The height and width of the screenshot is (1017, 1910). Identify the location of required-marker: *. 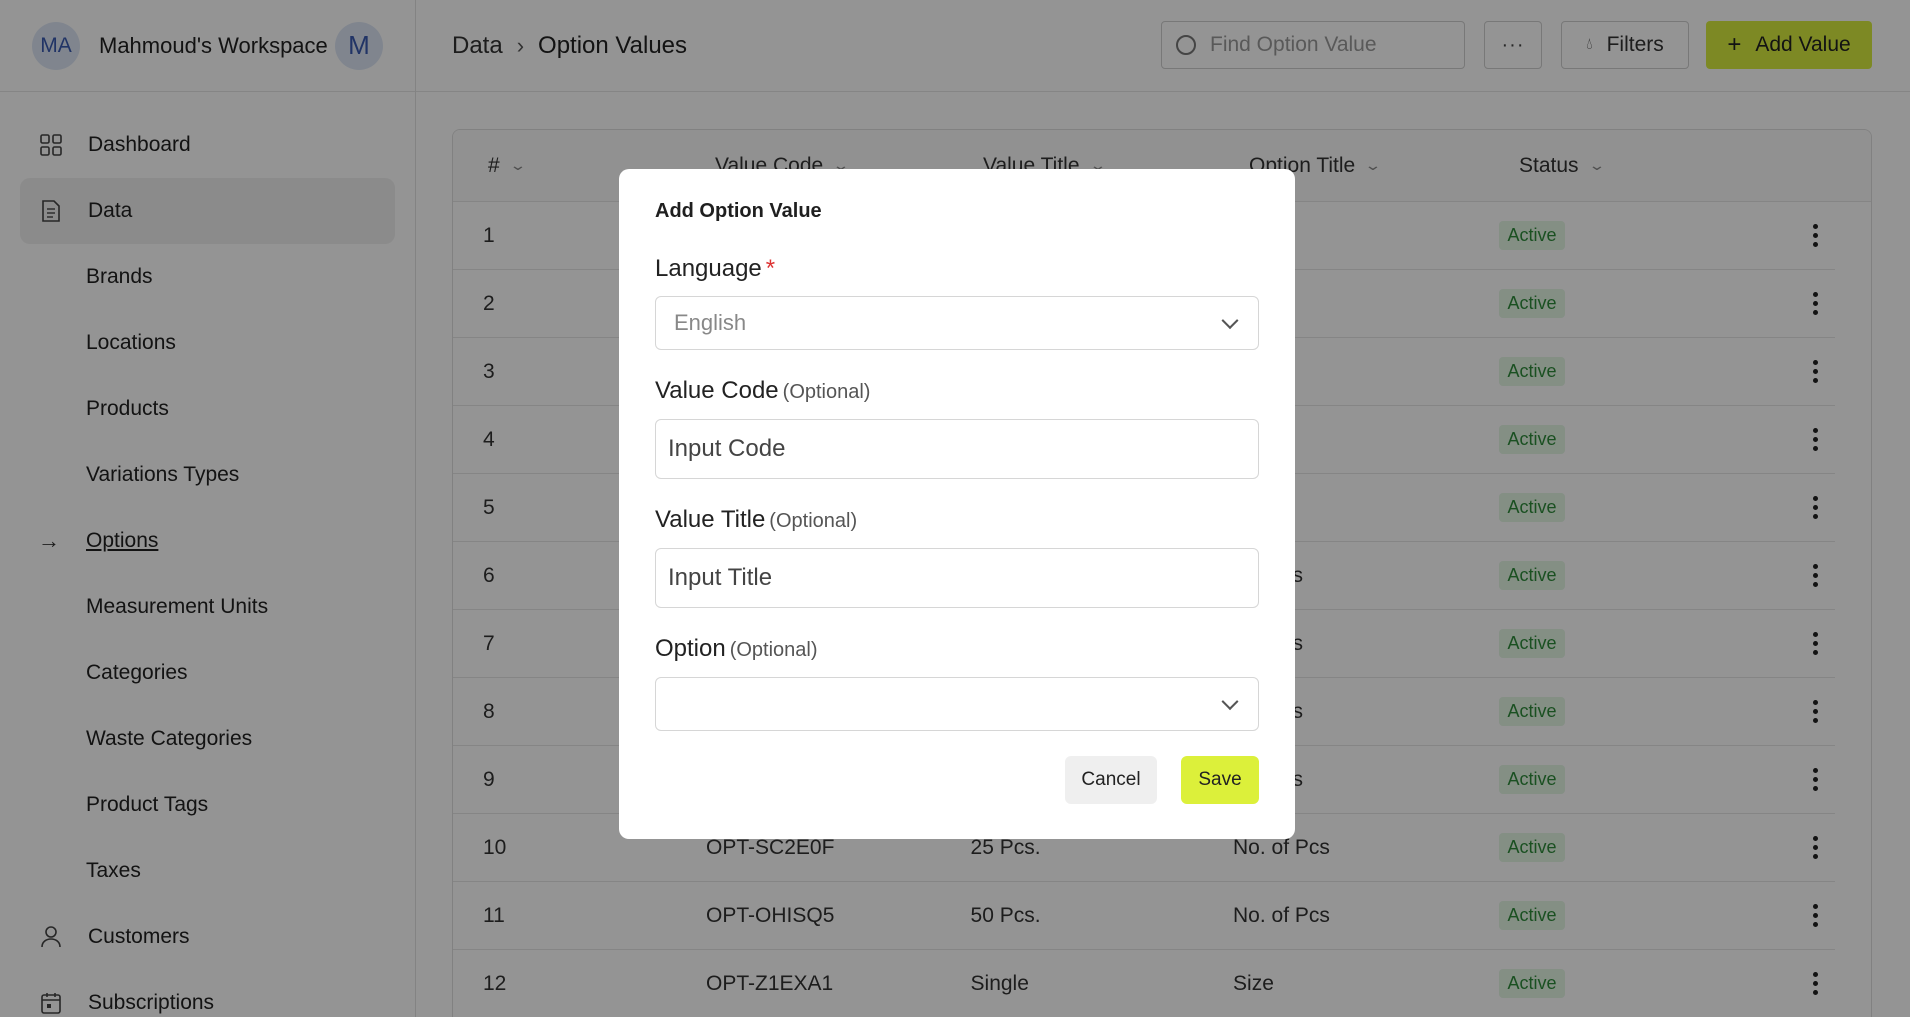
(770, 268).